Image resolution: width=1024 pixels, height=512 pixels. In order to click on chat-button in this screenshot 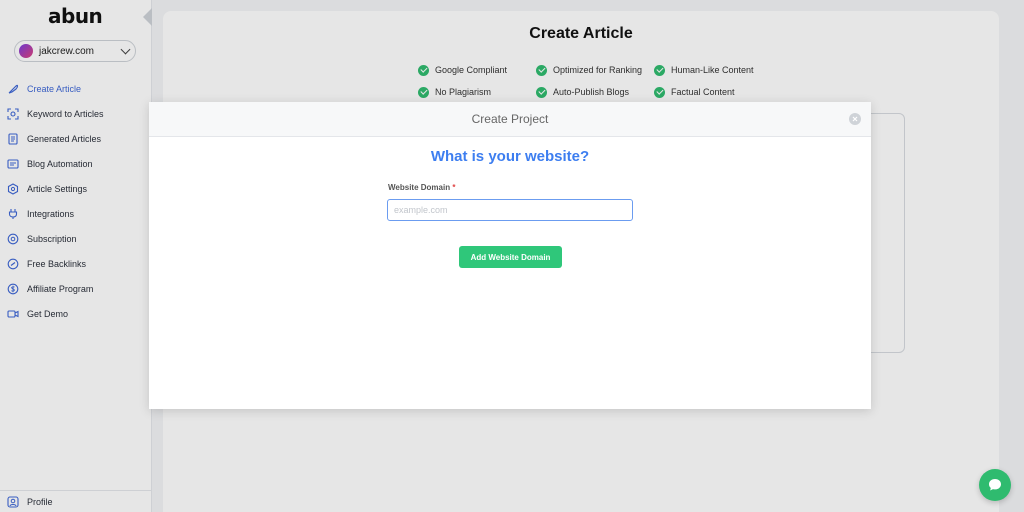, I will do `click(995, 485)`.